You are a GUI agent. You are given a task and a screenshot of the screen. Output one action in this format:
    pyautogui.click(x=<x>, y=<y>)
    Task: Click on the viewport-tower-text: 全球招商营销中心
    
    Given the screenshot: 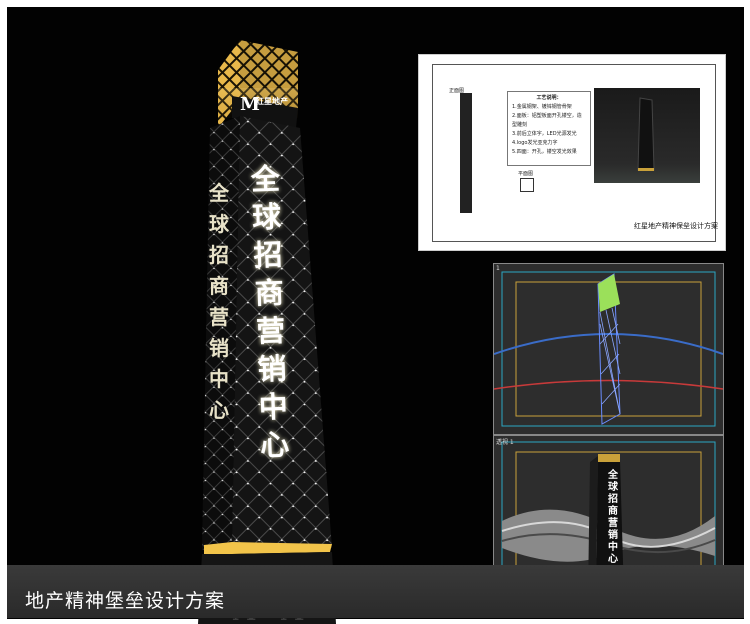 What is the action you would take?
    pyautogui.click(x=613, y=517)
    